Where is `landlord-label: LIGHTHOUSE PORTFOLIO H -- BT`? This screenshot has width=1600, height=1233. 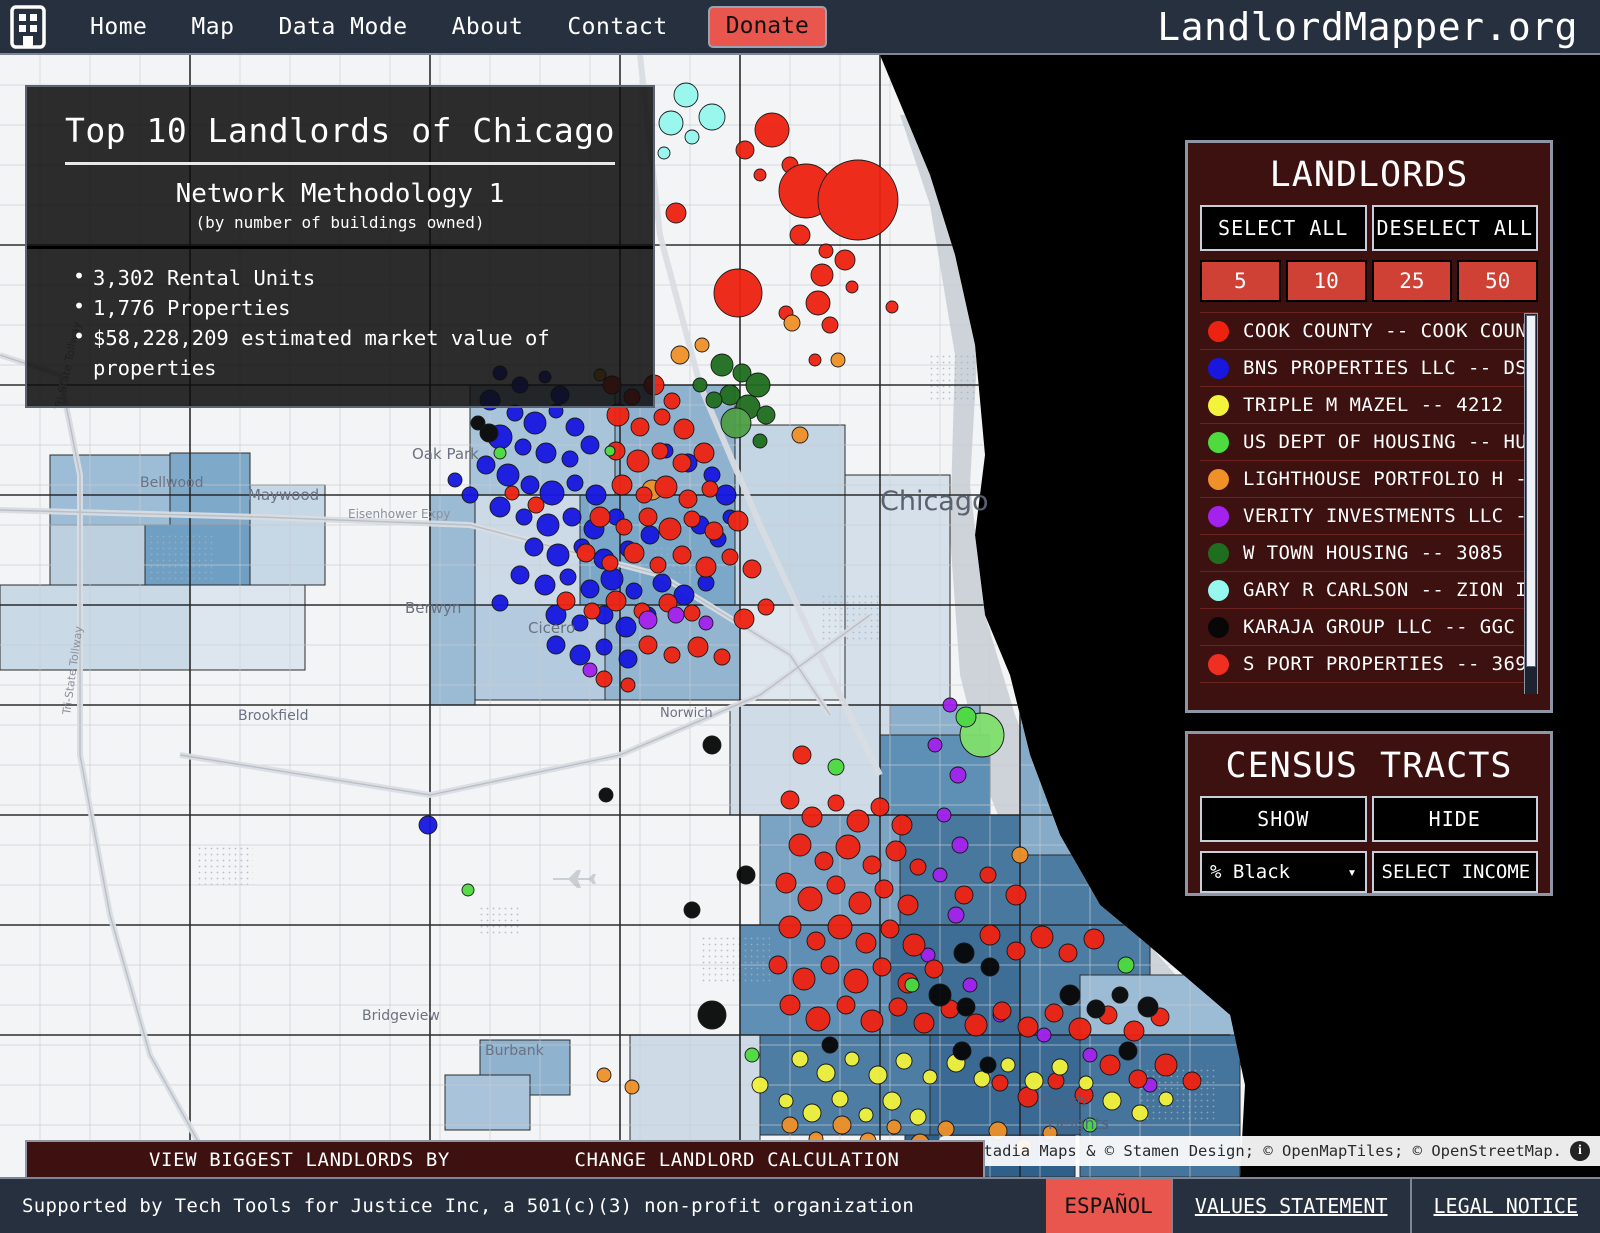 landlord-label: LIGHTHOUSE PORTFOLIO H -- BT is located at coordinates (1390, 479).